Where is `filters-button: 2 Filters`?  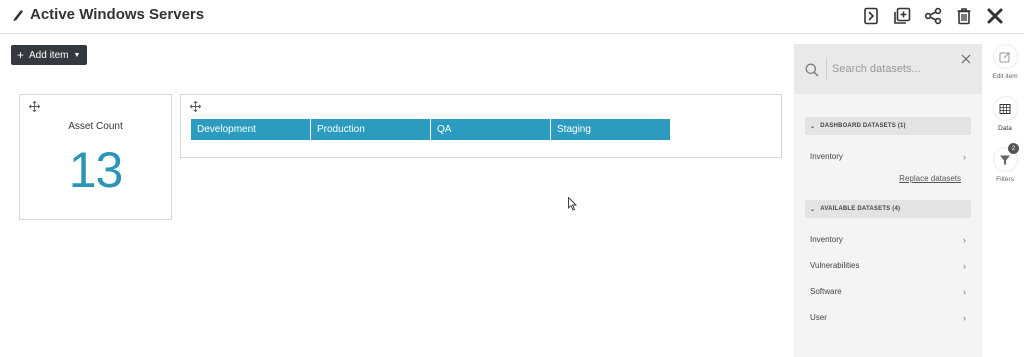
filters-button: 2 Filters is located at coordinates (1005, 163).